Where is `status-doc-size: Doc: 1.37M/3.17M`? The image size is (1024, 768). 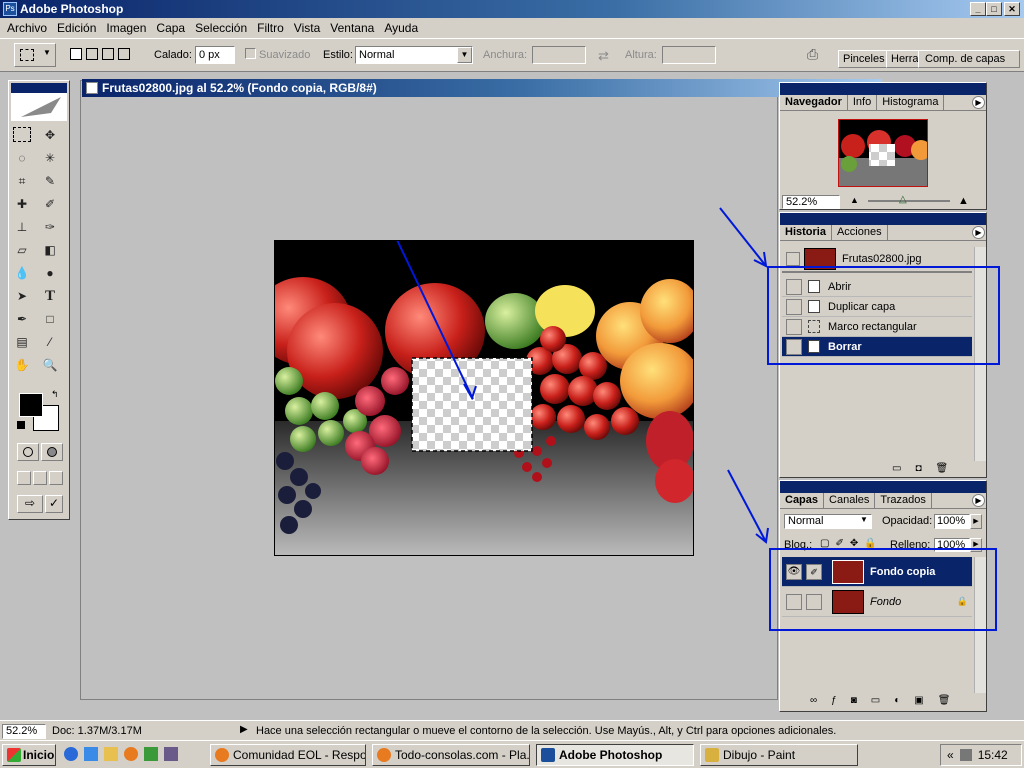
status-doc-size: Doc: 1.37M/3.17M is located at coordinates (97, 731).